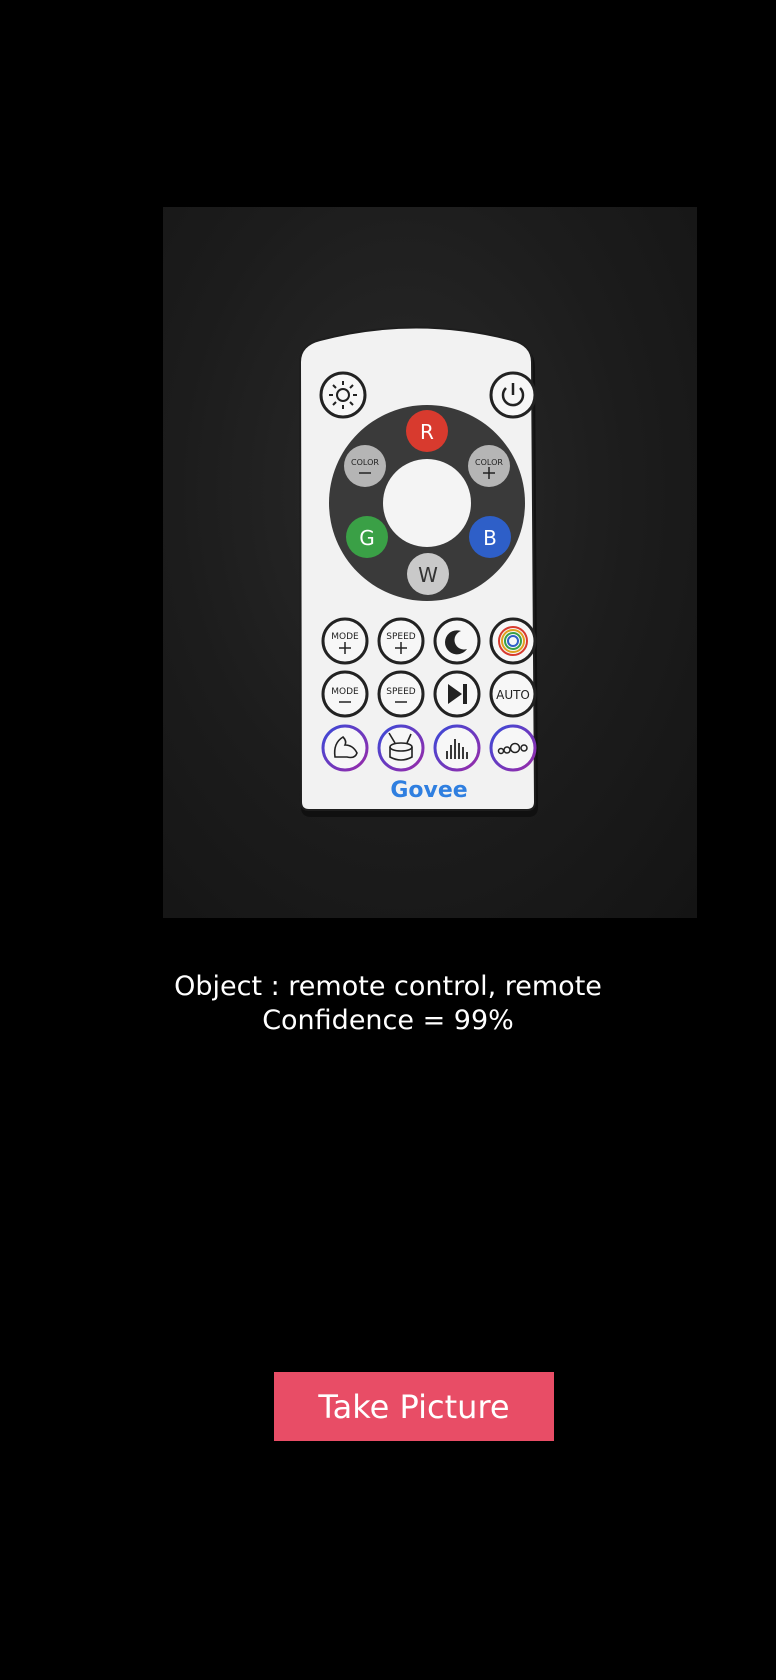 Image resolution: width=776 pixels, height=1680 pixels. Describe the element at coordinates (345, 748) in the screenshot. I see `fitness-arm-icon` at that location.